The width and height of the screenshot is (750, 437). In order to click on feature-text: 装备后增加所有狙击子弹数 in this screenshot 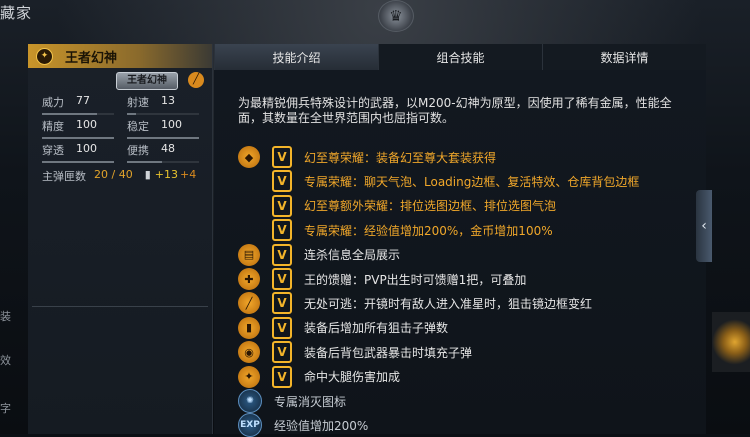, I will do `click(376, 328)`.